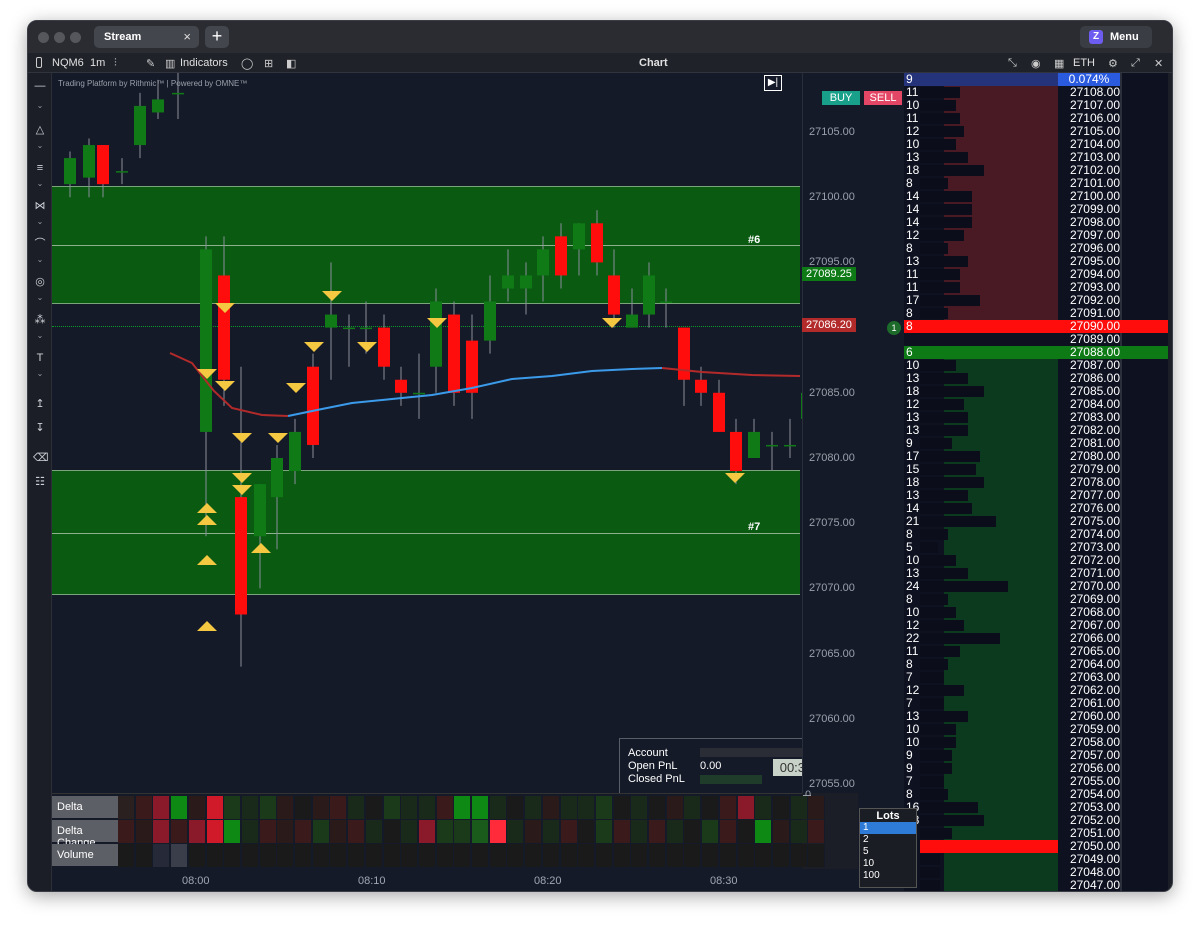 The height and width of the screenshot is (927, 1200). What do you see at coordinates (187, 36) in the screenshot?
I see `close-icon: ×` at bounding box center [187, 36].